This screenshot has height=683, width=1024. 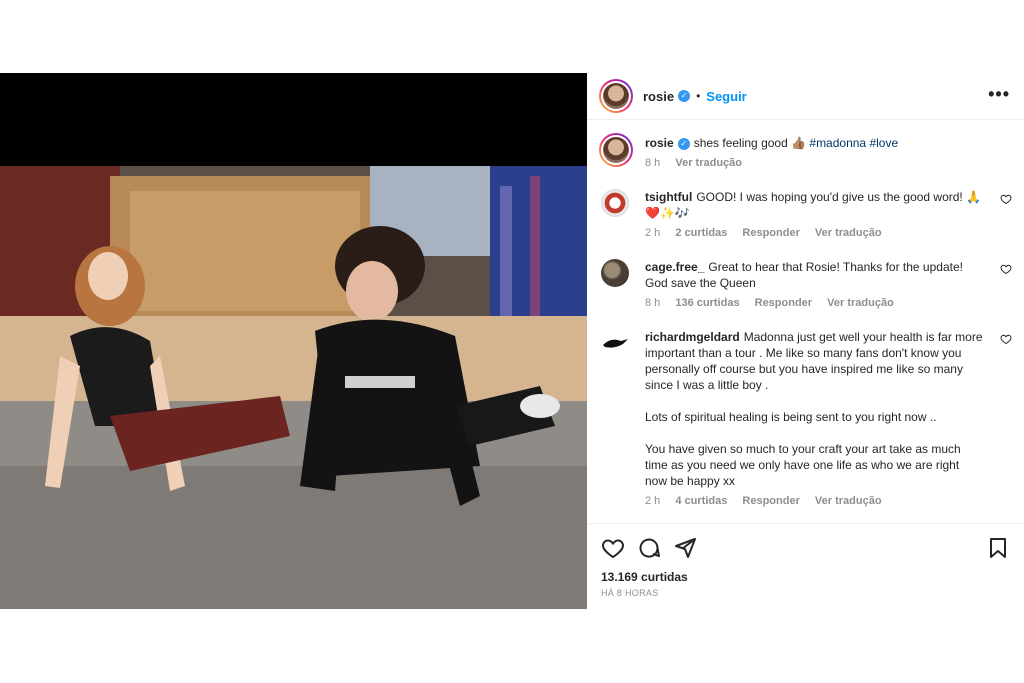 I want to click on action-icons-row, so click(x=805, y=548).